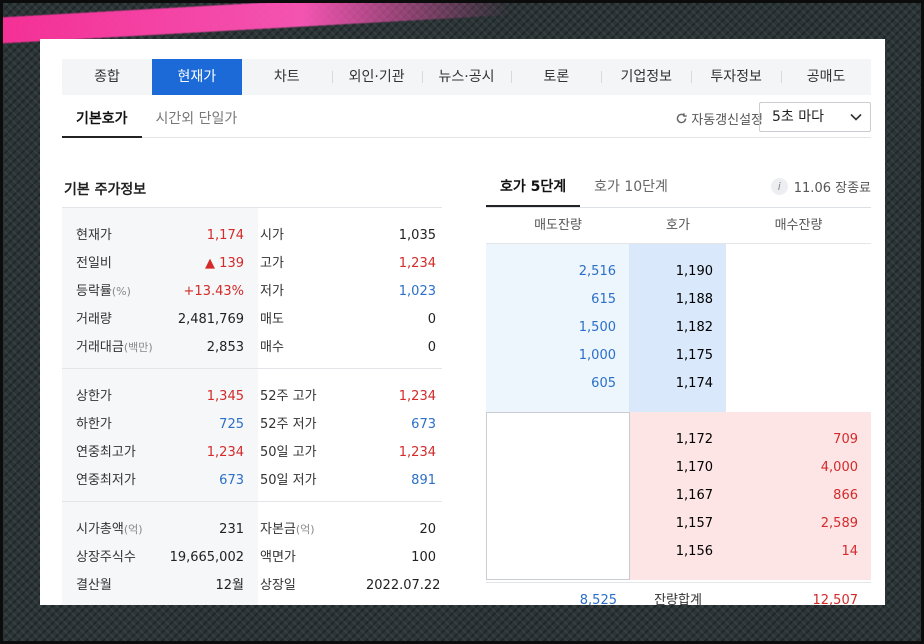 This screenshot has height=644, width=924. Describe the element at coordinates (678, 440) in the screenshot. I see `bid-price-cell: 1,172` at that location.